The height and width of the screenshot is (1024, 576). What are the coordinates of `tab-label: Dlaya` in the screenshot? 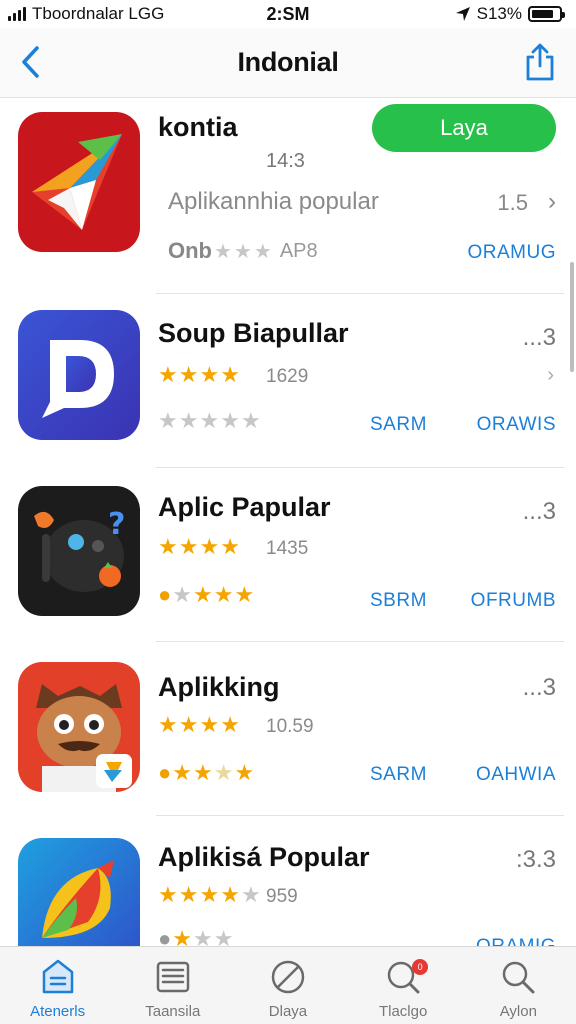 It's located at (288, 1011).